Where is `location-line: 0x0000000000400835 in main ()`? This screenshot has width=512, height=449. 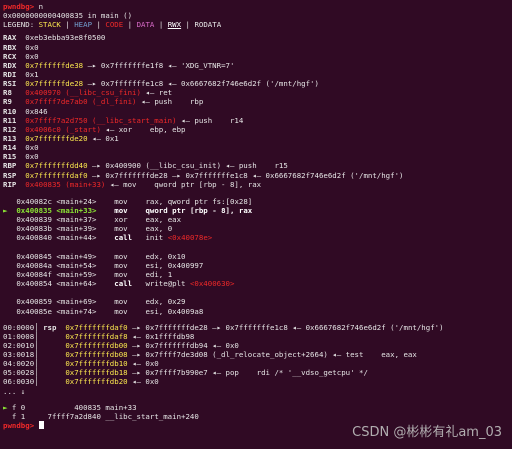 location-line: 0x0000000000400835 in main () is located at coordinates (68, 16).